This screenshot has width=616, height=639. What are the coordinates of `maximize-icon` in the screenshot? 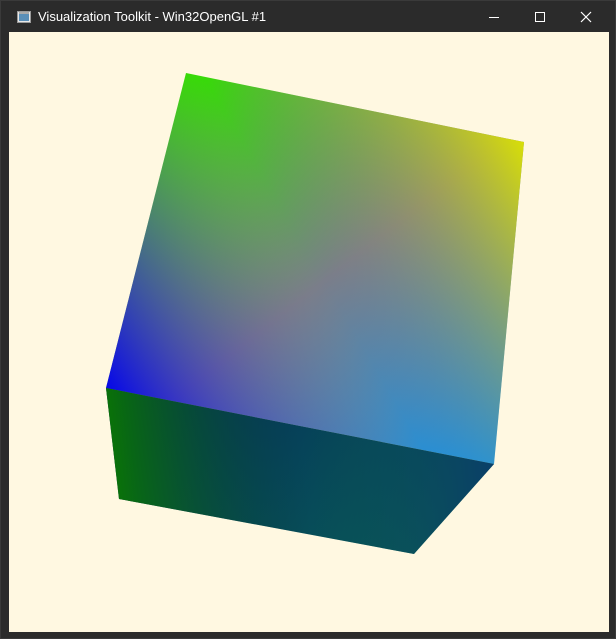 It's located at (540, 17).